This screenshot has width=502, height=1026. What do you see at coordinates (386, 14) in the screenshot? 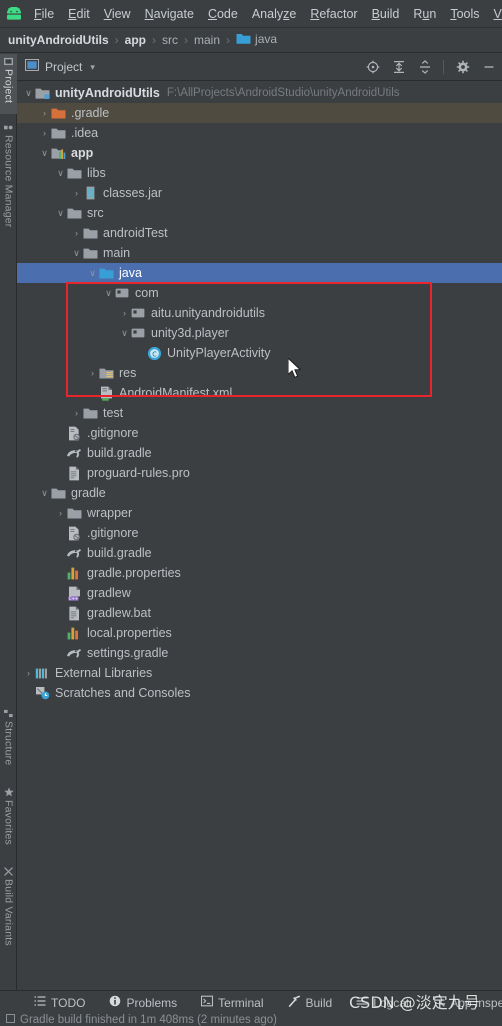
I see `menu-build: Build` at bounding box center [386, 14].